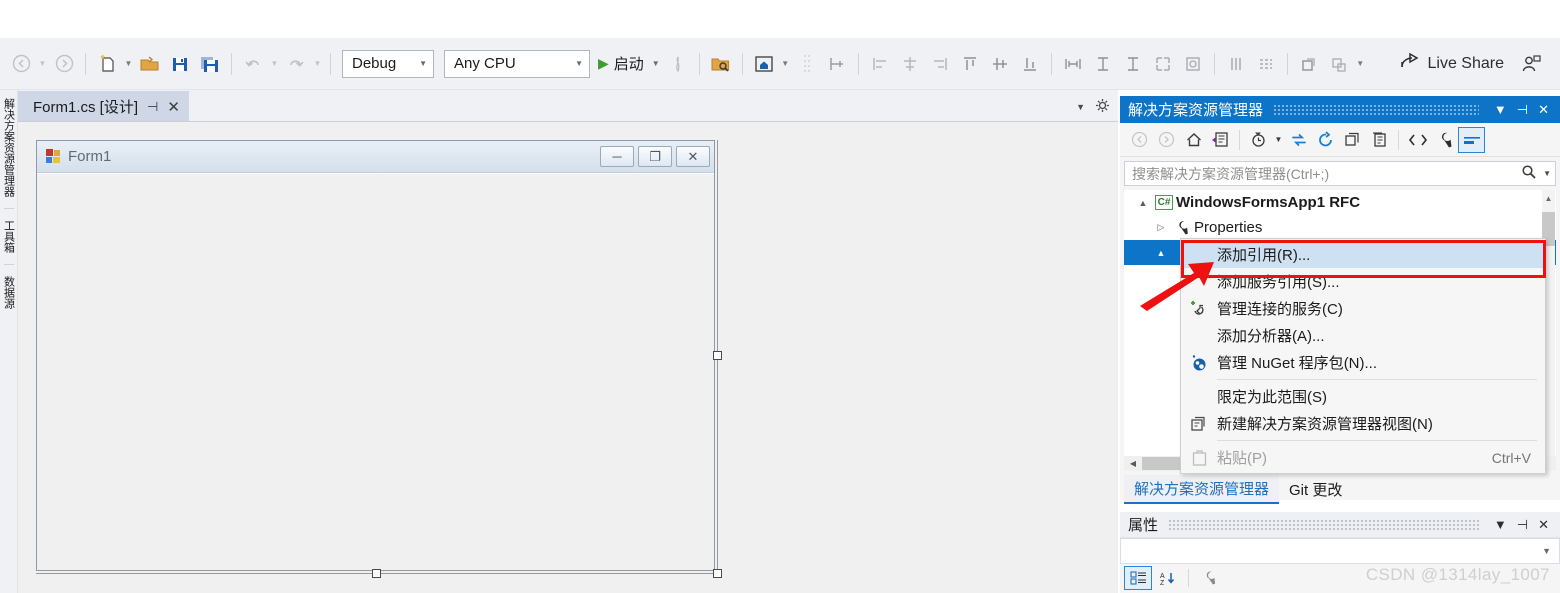  What do you see at coordinates (152, 107) in the screenshot?
I see `pin-icon: ⊣` at bounding box center [152, 107].